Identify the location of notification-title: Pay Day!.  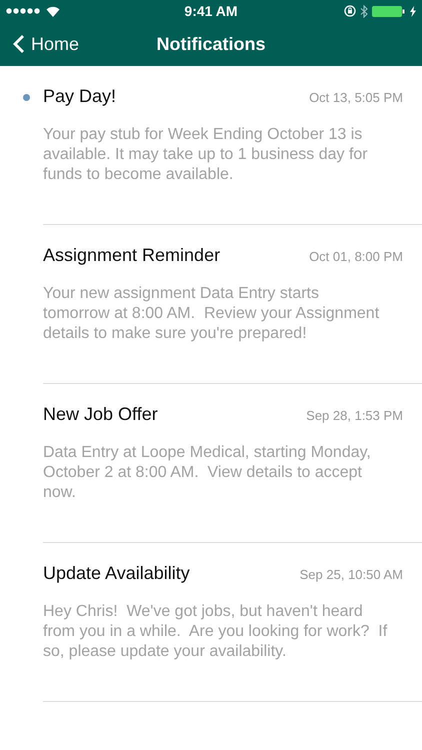
(80, 96).